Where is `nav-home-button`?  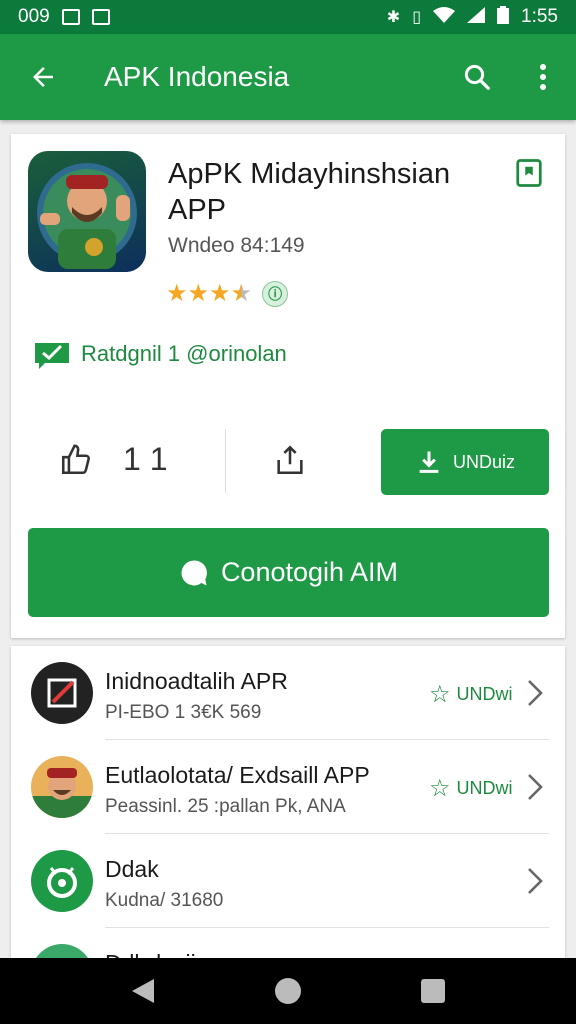
nav-home-button is located at coordinates (288, 991).